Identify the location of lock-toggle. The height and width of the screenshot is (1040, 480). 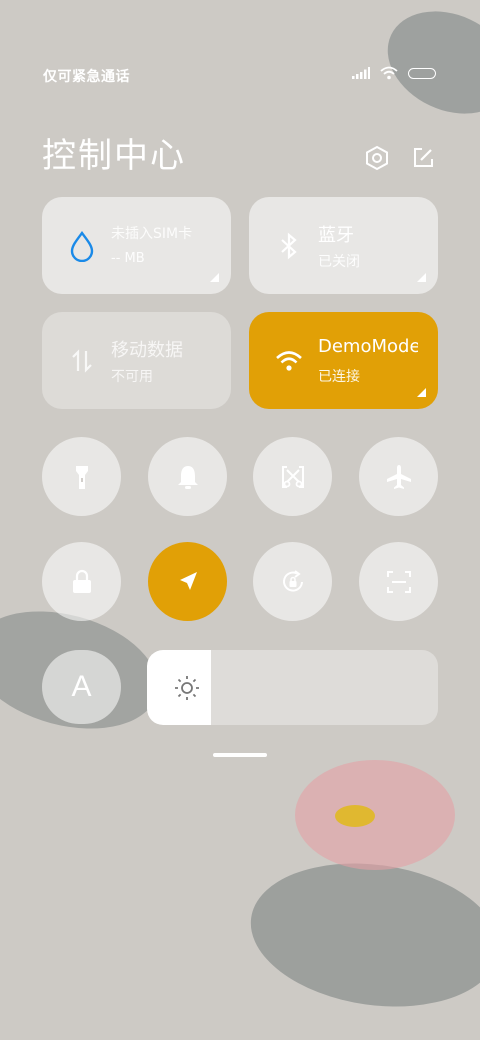
(81, 581).